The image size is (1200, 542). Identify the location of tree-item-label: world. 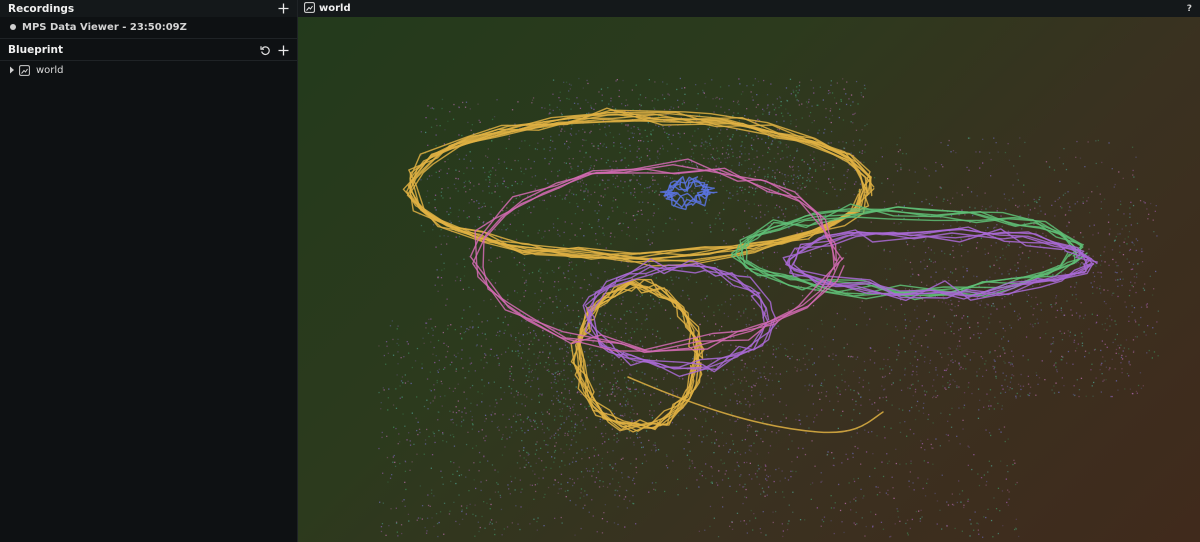
(50, 70).